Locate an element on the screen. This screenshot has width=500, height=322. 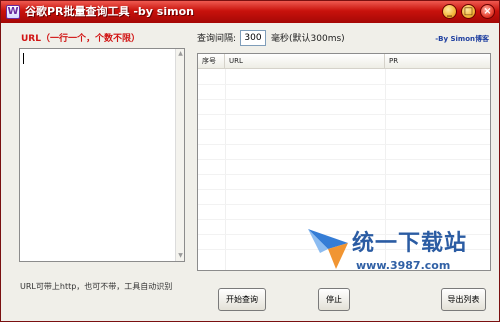
url-hint-text: URL可带上http，也可不带，工具自动识别 is located at coordinates (96, 286).